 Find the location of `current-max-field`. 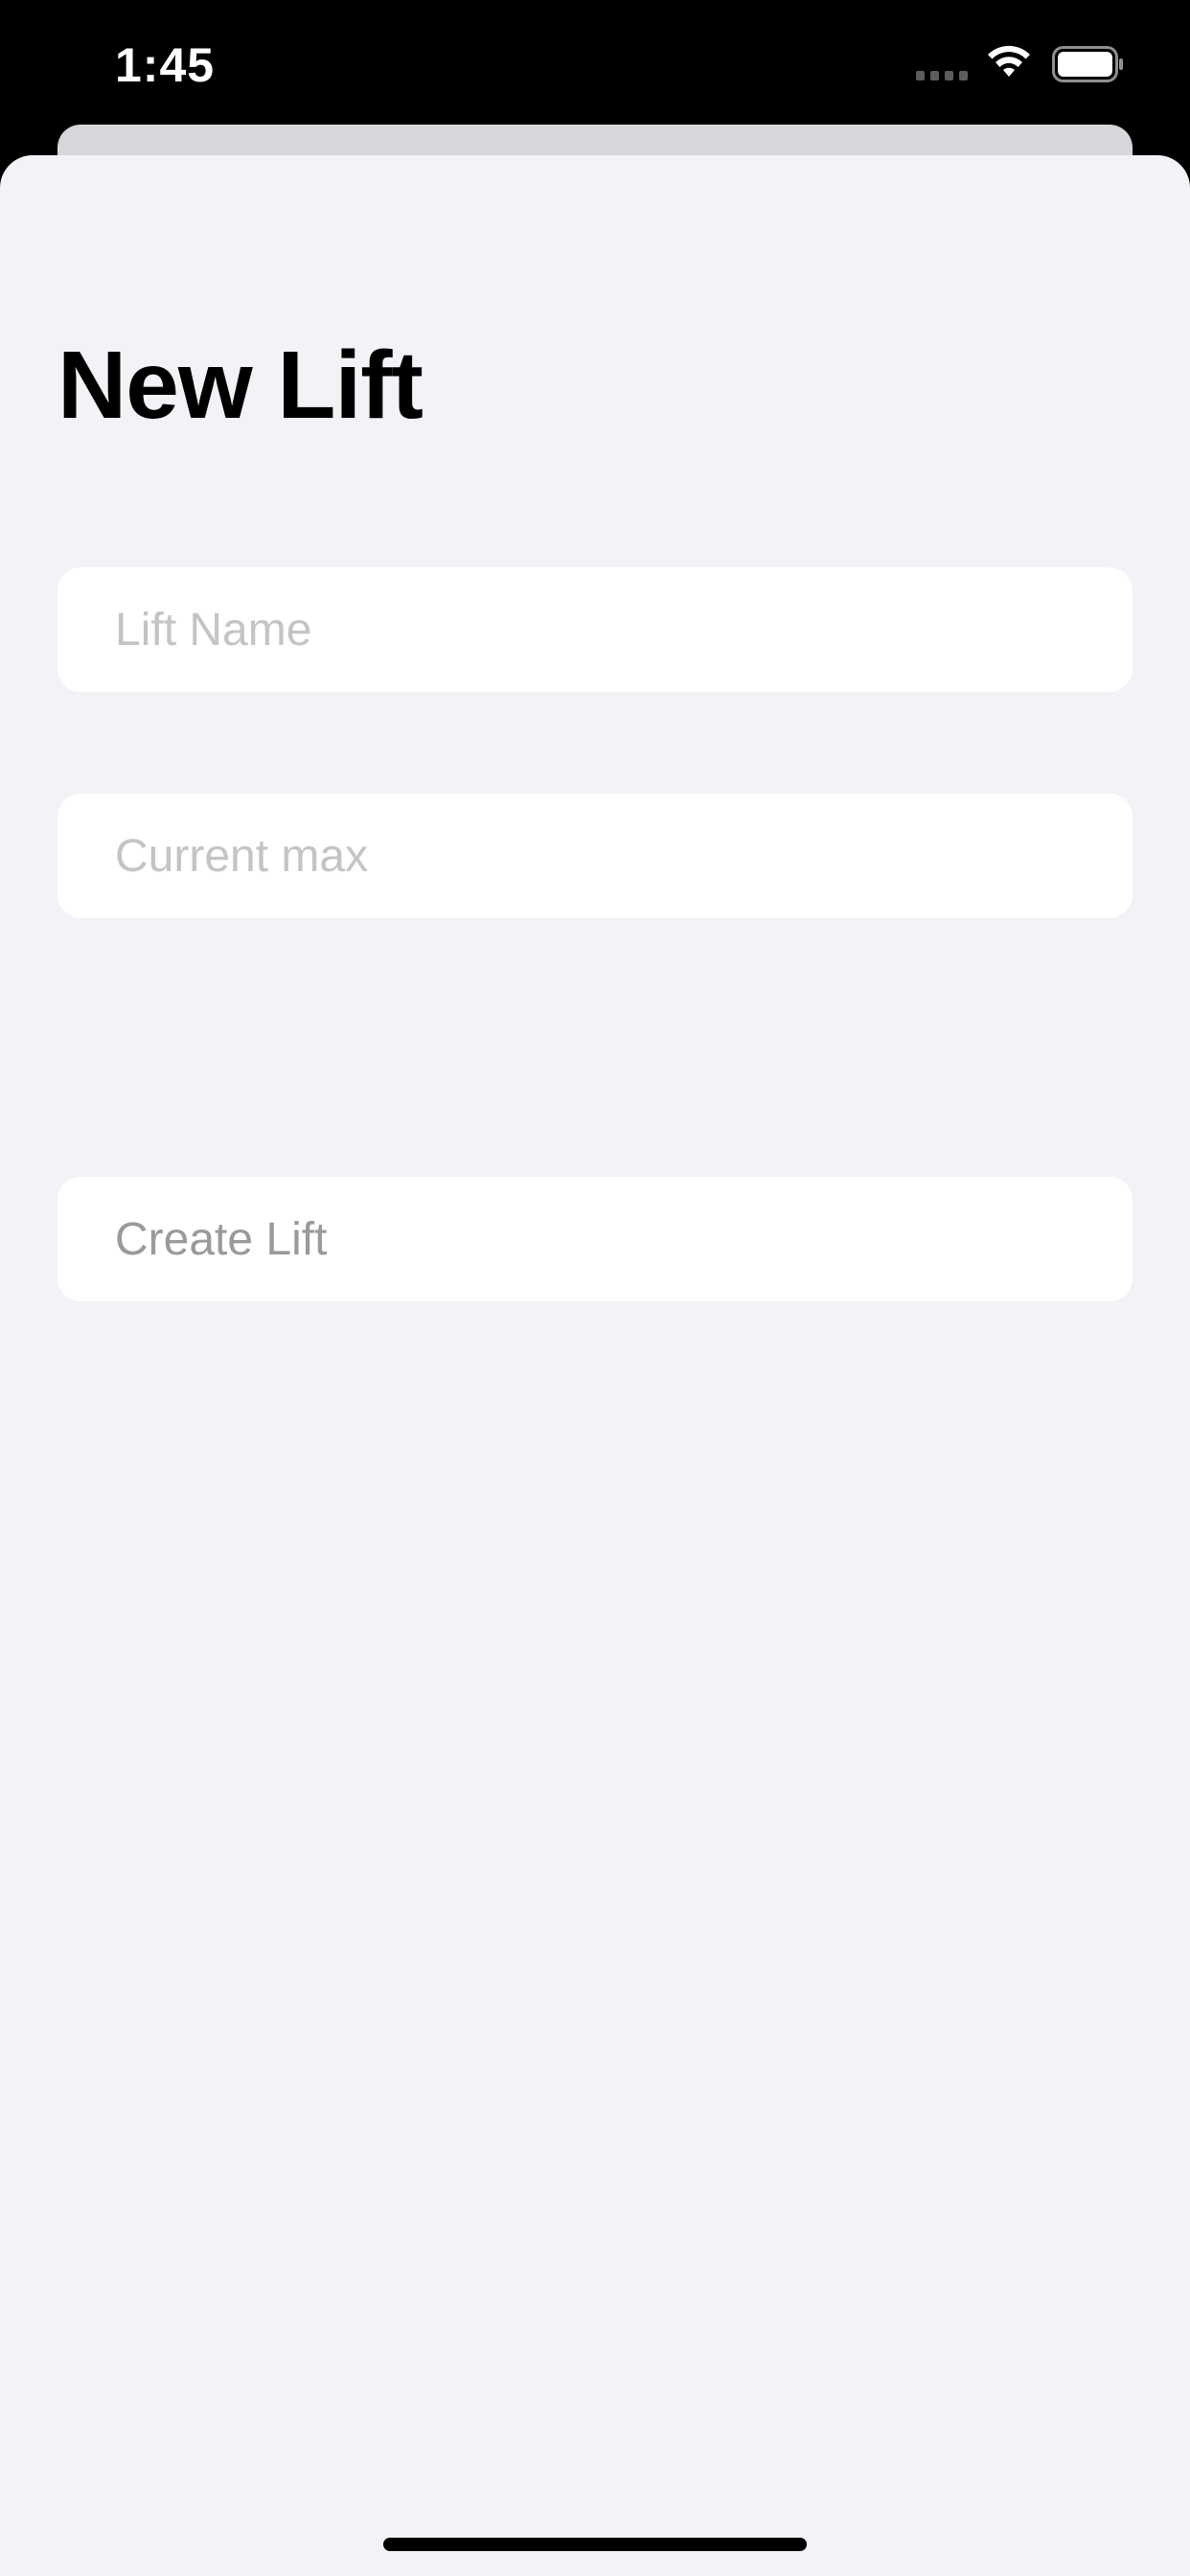

current-max-field is located at coordinates (595, 856).